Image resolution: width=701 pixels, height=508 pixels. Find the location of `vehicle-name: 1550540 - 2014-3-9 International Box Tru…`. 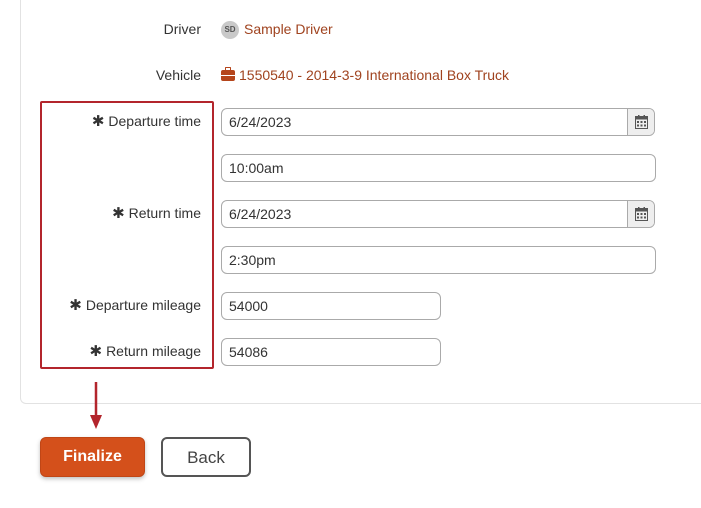

vehicle-name: 1550540 - 2014-3-9 International Box Tru… is located at coordinates (374, 75).